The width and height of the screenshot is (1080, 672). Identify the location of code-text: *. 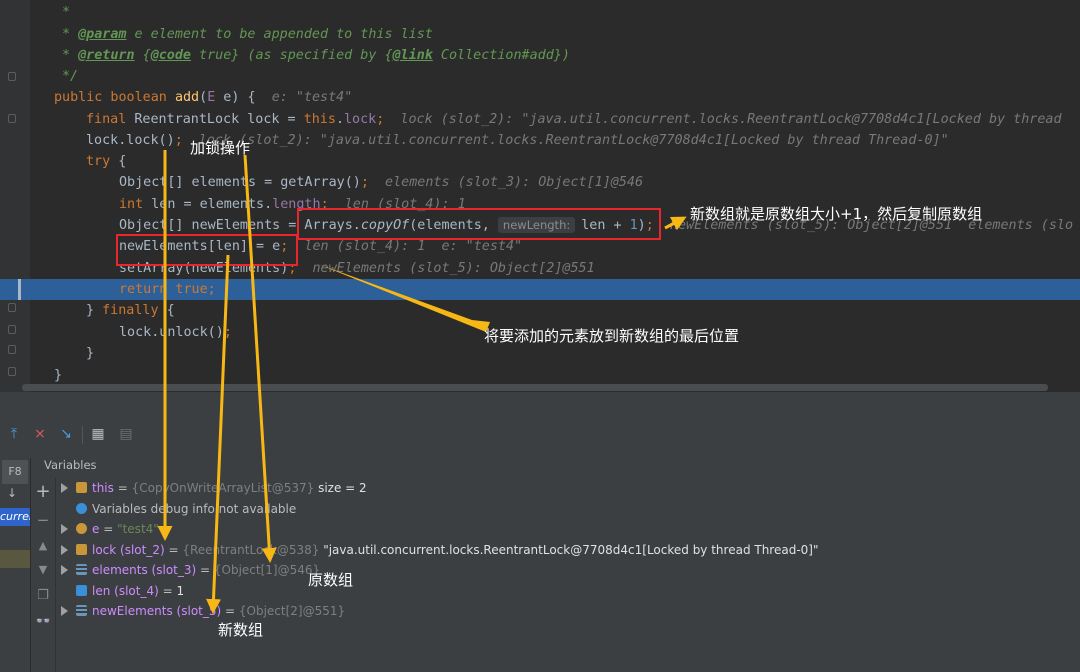
(66, 12).